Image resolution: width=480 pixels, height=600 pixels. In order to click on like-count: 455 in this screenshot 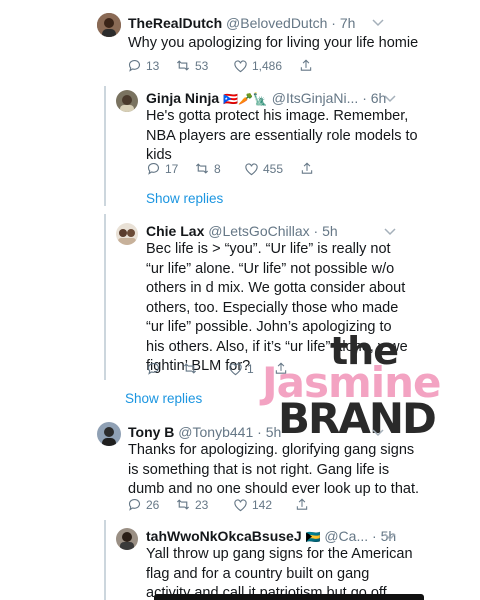, I will do `click(273, 168)`.